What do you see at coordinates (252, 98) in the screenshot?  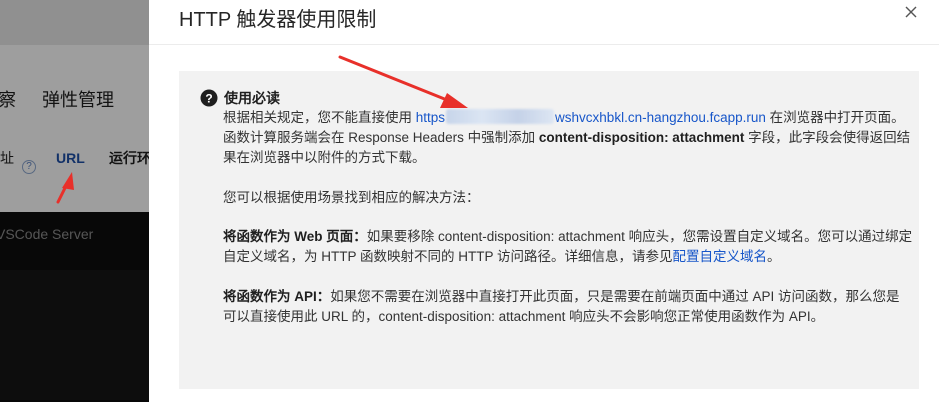 I see `notice-title: 使用必读` at bounding box center [252, 98].